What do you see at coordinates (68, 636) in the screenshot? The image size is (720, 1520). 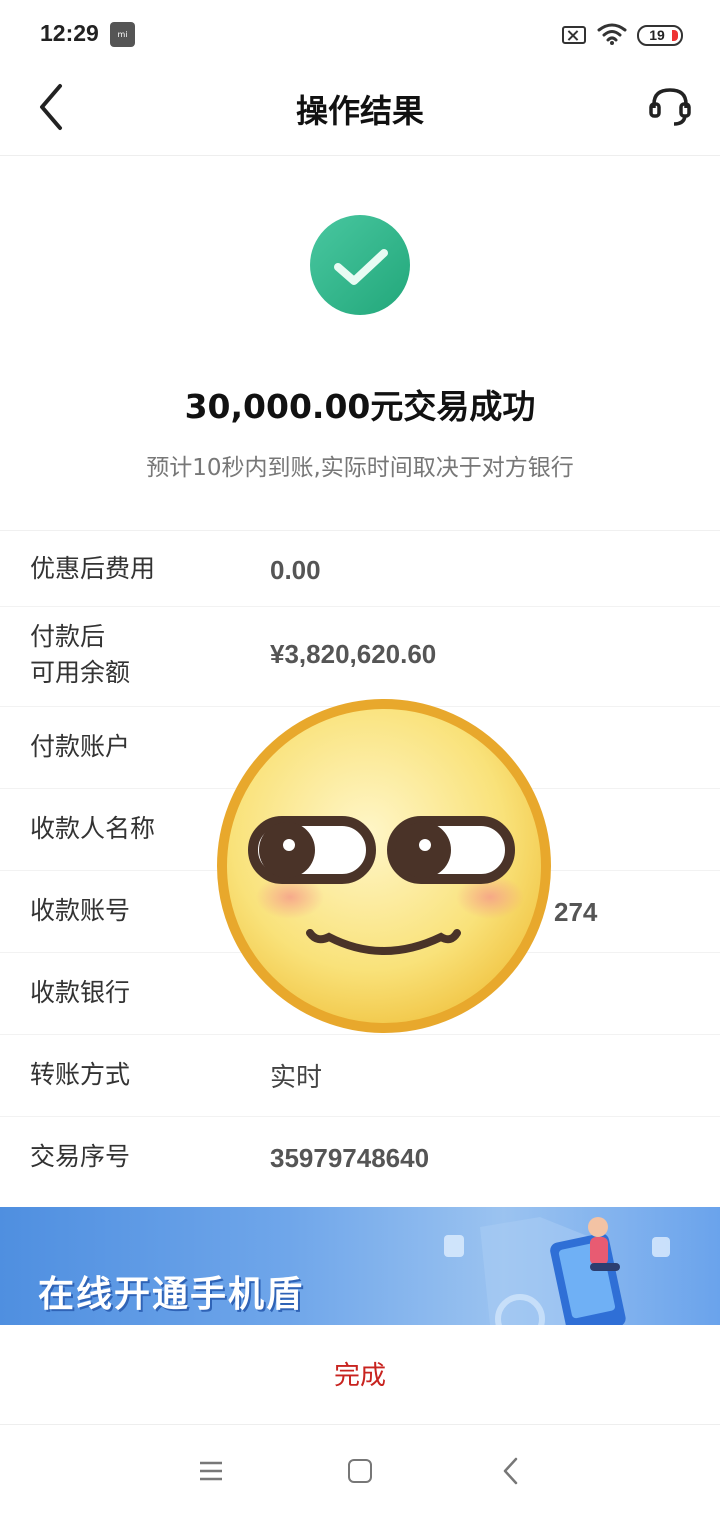 I see `balance-label-line1: 付款后` at bounding box center [68, 636].